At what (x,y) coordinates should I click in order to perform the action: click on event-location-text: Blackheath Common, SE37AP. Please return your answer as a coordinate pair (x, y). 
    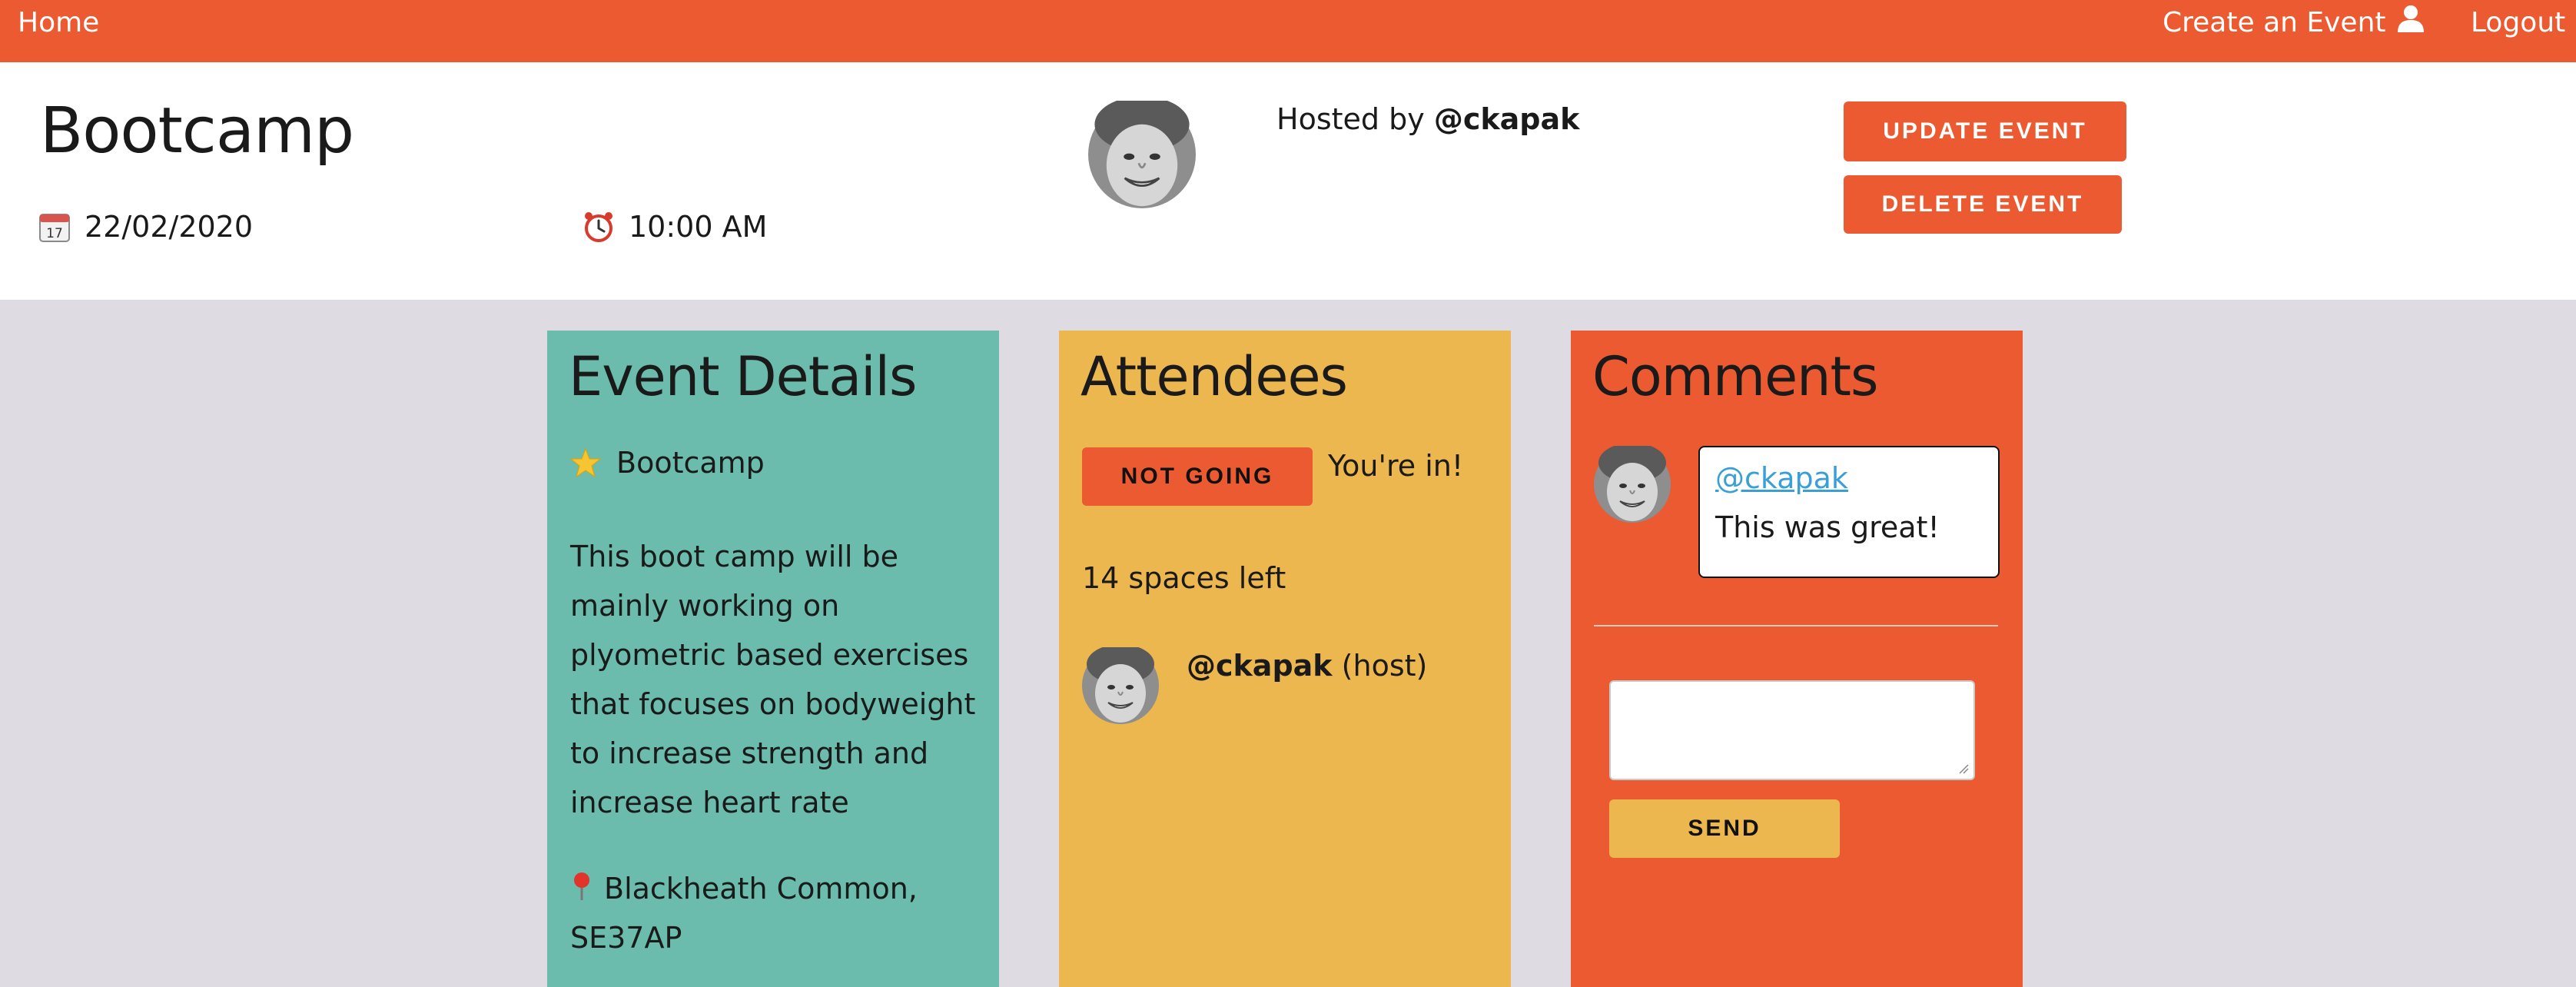
    Looking at the image, I should click on (744, 913).